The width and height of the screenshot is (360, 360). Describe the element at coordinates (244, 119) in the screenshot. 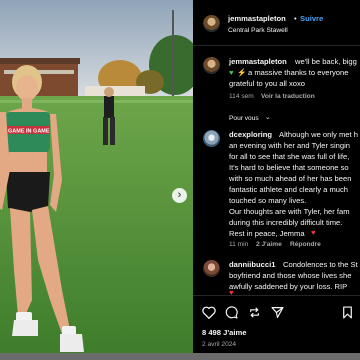

I see `for-you-label: Pour vous` at that location.